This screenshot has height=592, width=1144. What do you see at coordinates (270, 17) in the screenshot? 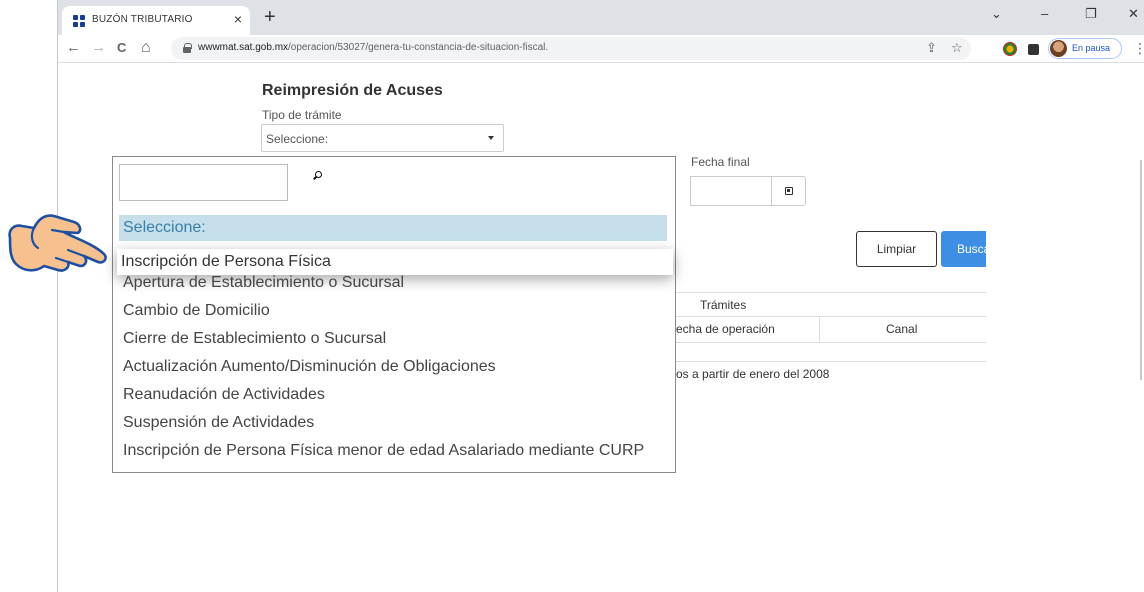
I see `new-tab-button: +` at bounding box center [270, 17].